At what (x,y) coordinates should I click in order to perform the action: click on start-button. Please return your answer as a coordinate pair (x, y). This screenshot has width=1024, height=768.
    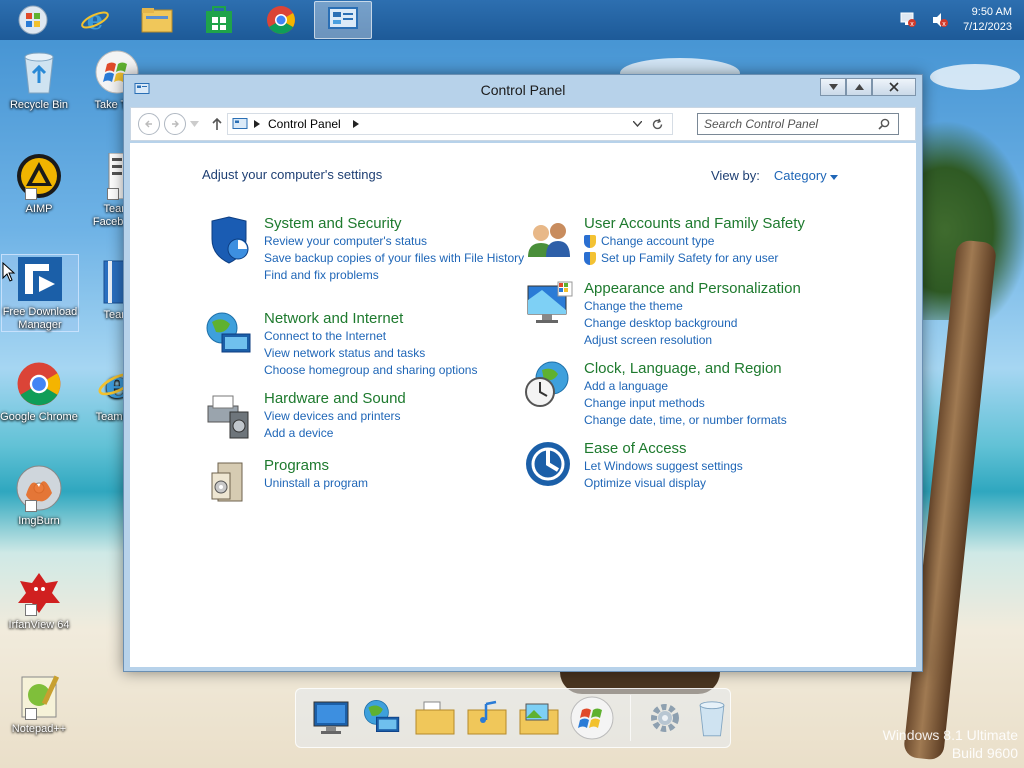
    Looking at the image, I should click on (33, 20).